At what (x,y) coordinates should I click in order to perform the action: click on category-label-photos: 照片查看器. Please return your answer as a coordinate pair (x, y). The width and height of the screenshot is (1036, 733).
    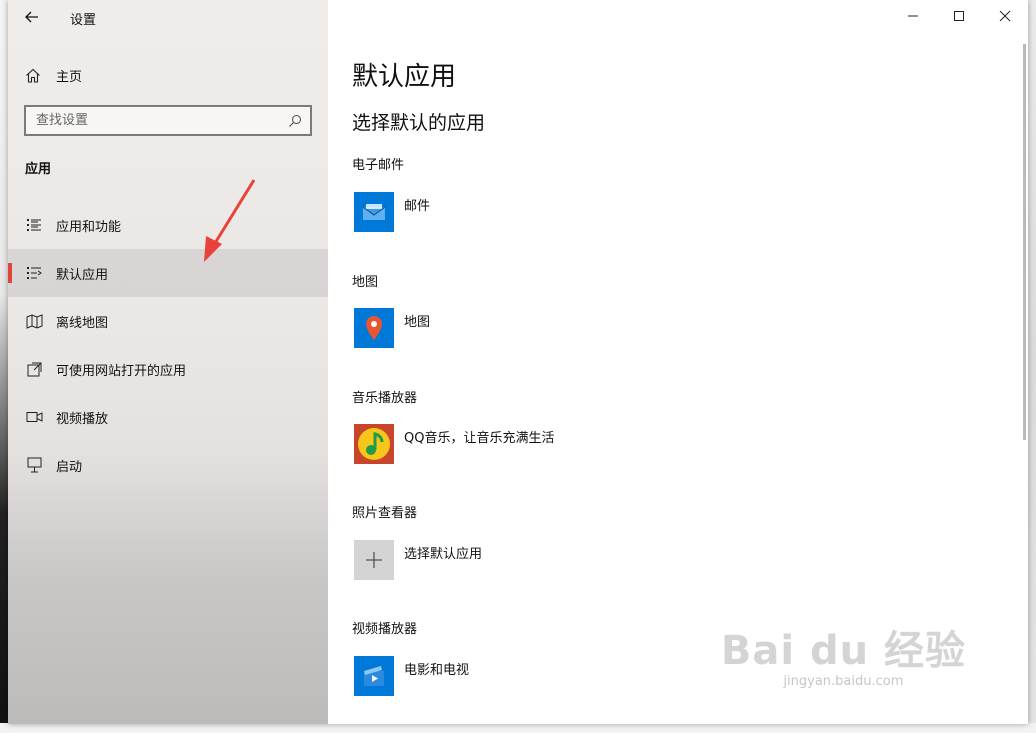
    Looking at the image, I should click on (385, 513).